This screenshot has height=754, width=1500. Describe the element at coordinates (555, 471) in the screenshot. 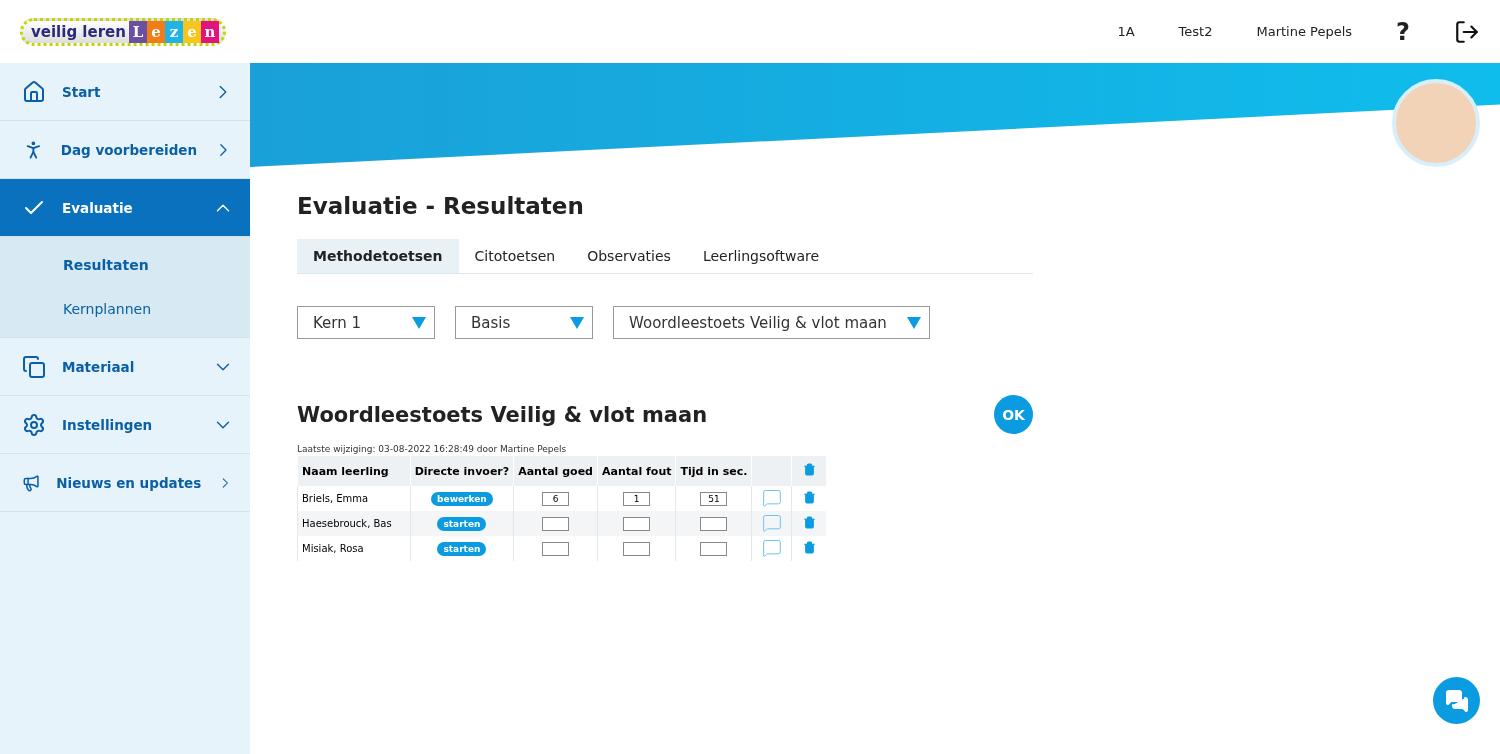

I see `column-header: Aantal goed` at that location.